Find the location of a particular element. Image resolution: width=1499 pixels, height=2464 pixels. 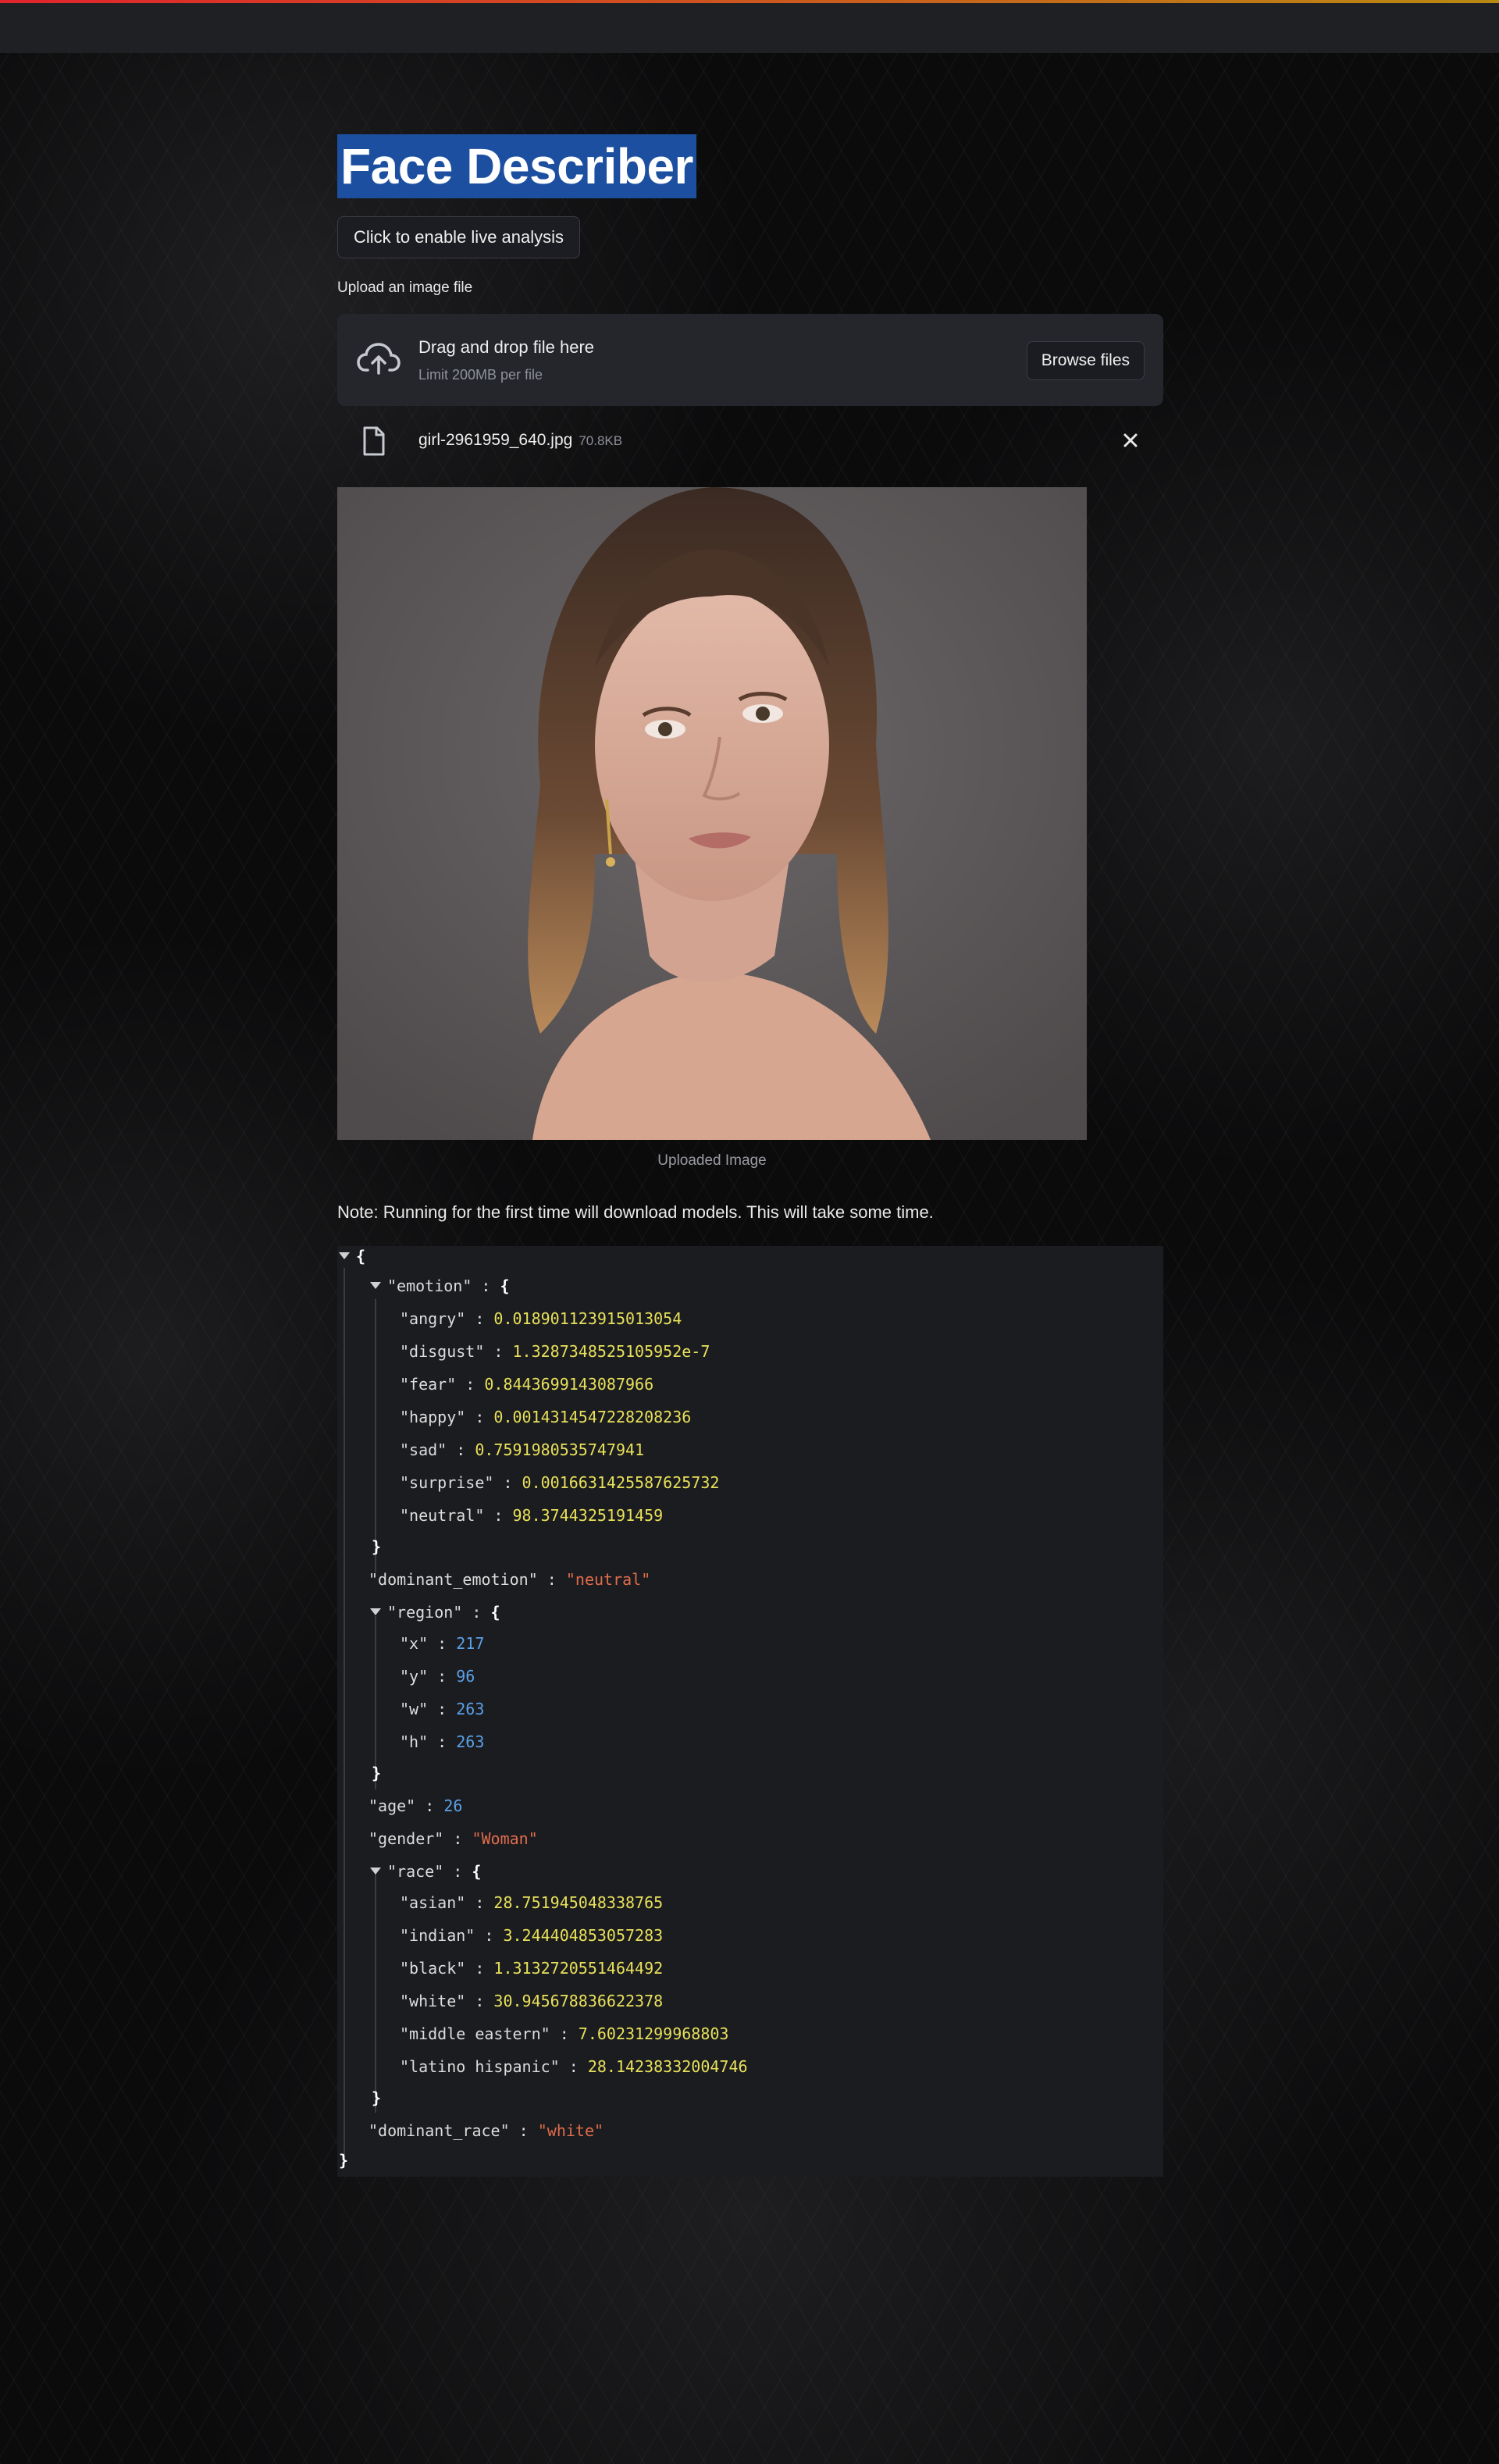

json-key: "gender" is located at coordinates (406, 1839).